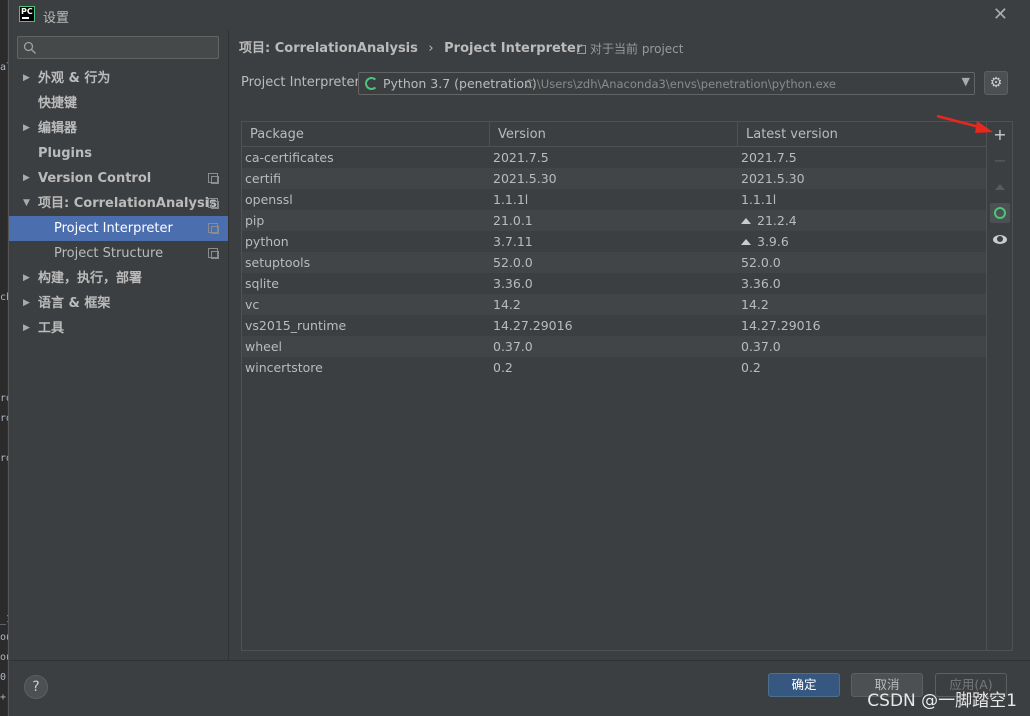  I want to click on table-row: certifi 2021.5.30 2021.5.30, so click(614, 178).